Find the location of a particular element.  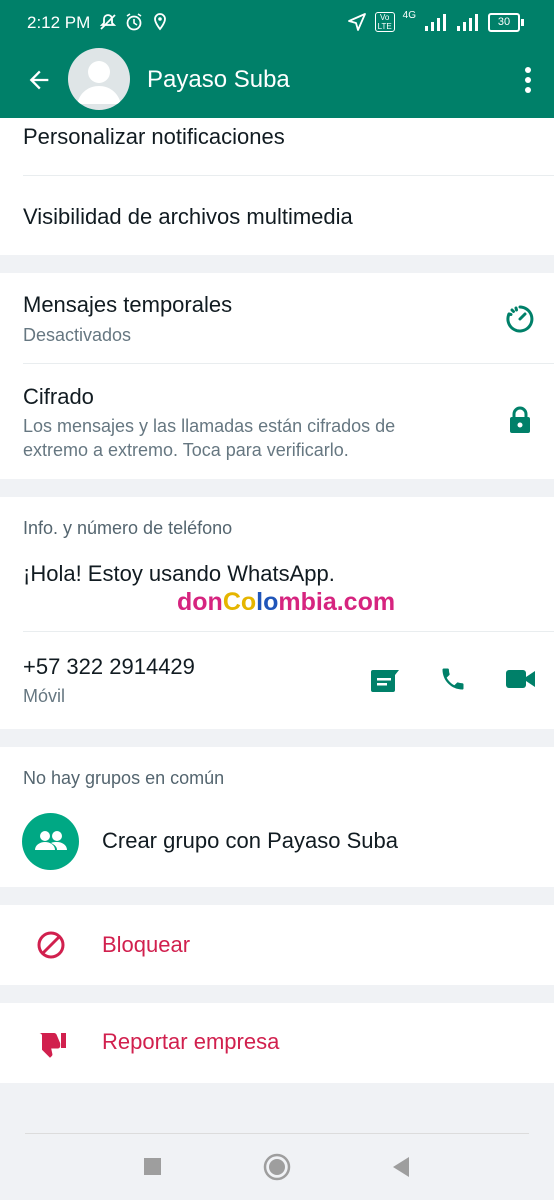

disappearing-messages-title: Mensajes temporales is located at coordinates (128, 304).